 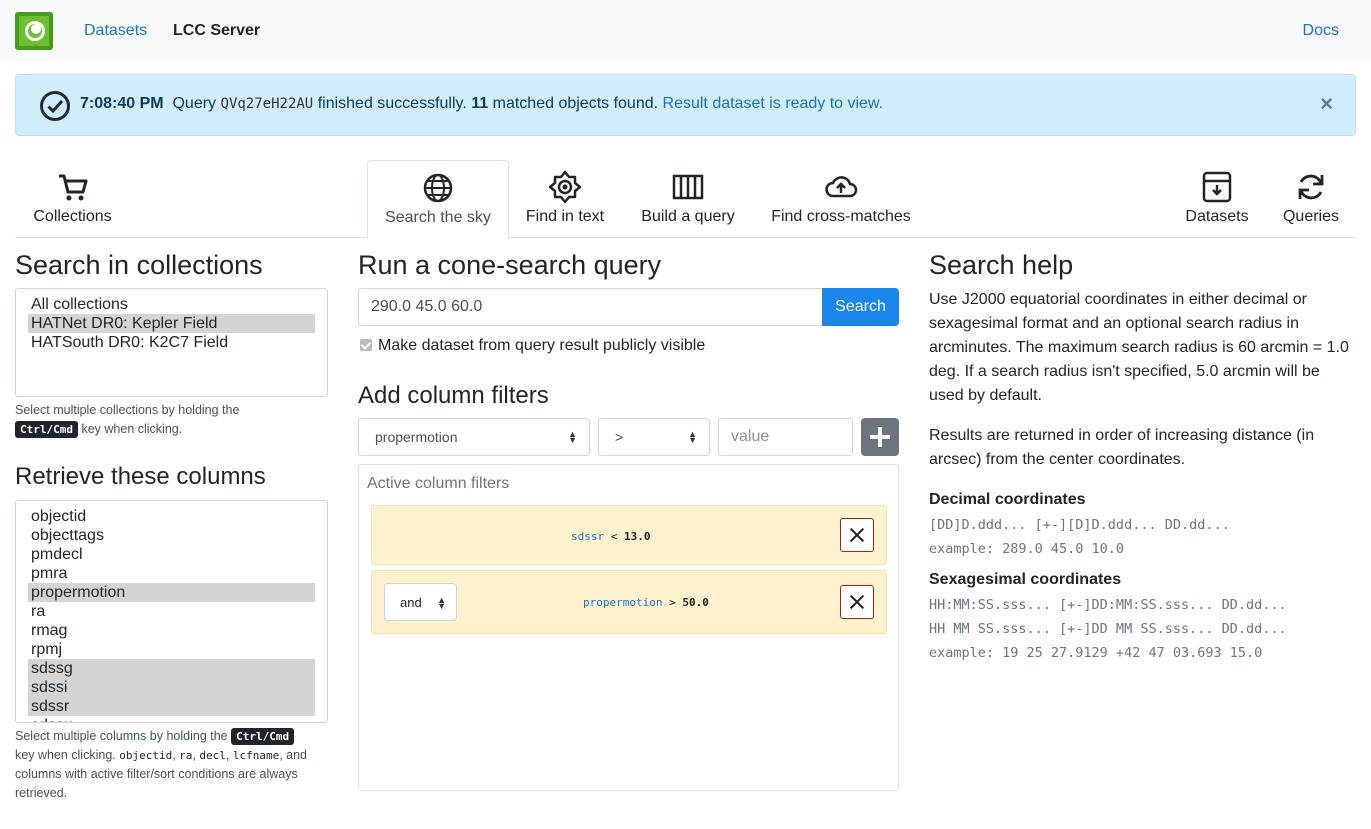 I want to click on filter-column-select: propermotion ▲ ▼, so click(x=474, y=437).